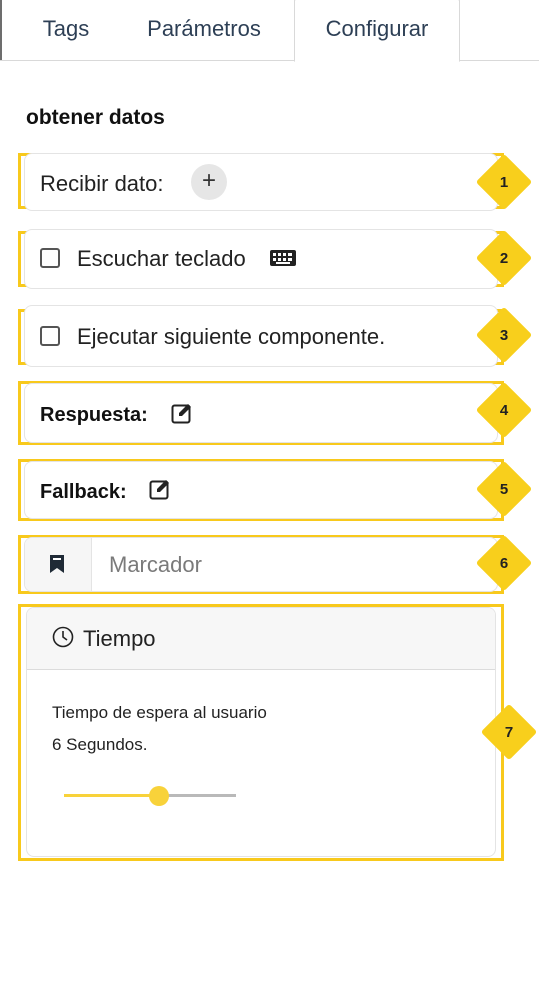 The width and height of the screenshot is (539, 984). What do you see at coordinates (504, 335) in the screenshot?
I see `badge-3: 3` at bounding box center [504, 335].